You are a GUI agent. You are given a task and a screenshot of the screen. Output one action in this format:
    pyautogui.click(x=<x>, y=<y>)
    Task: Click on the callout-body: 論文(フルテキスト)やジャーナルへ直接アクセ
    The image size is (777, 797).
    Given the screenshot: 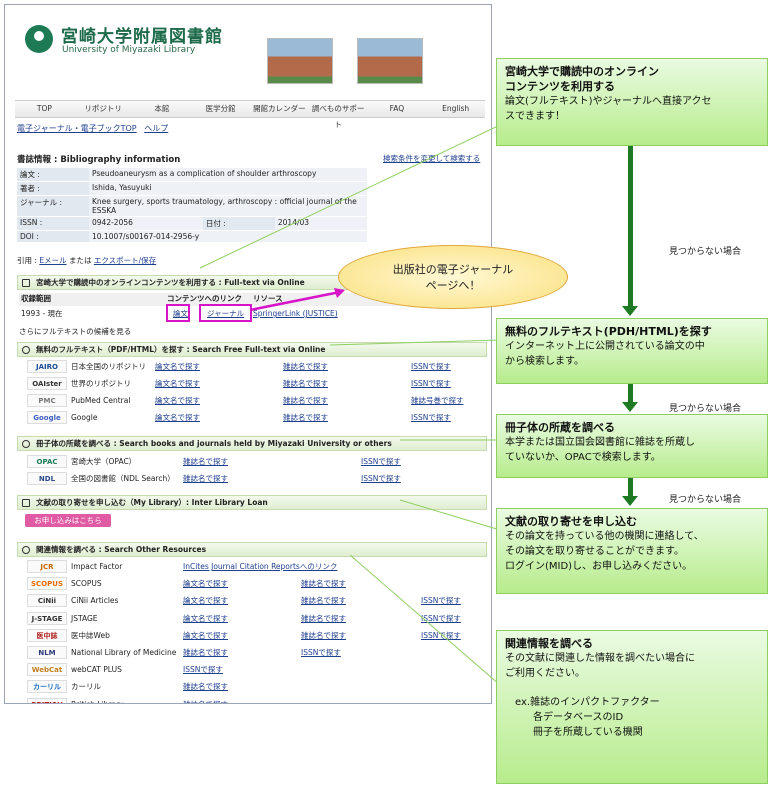 What is the action you would take?
    pyautogui.click(x=608, y=101)
    